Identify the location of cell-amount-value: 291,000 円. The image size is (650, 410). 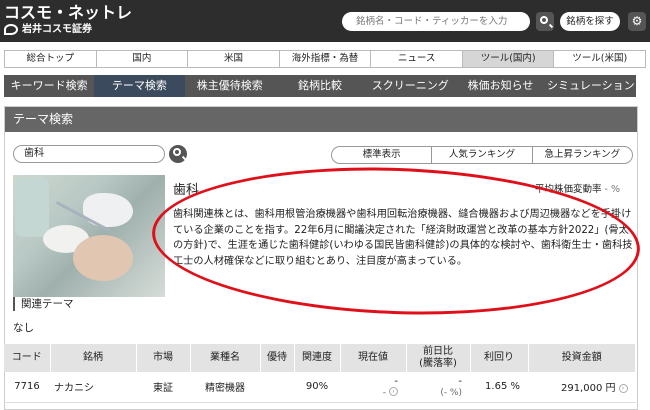
(588, 389).